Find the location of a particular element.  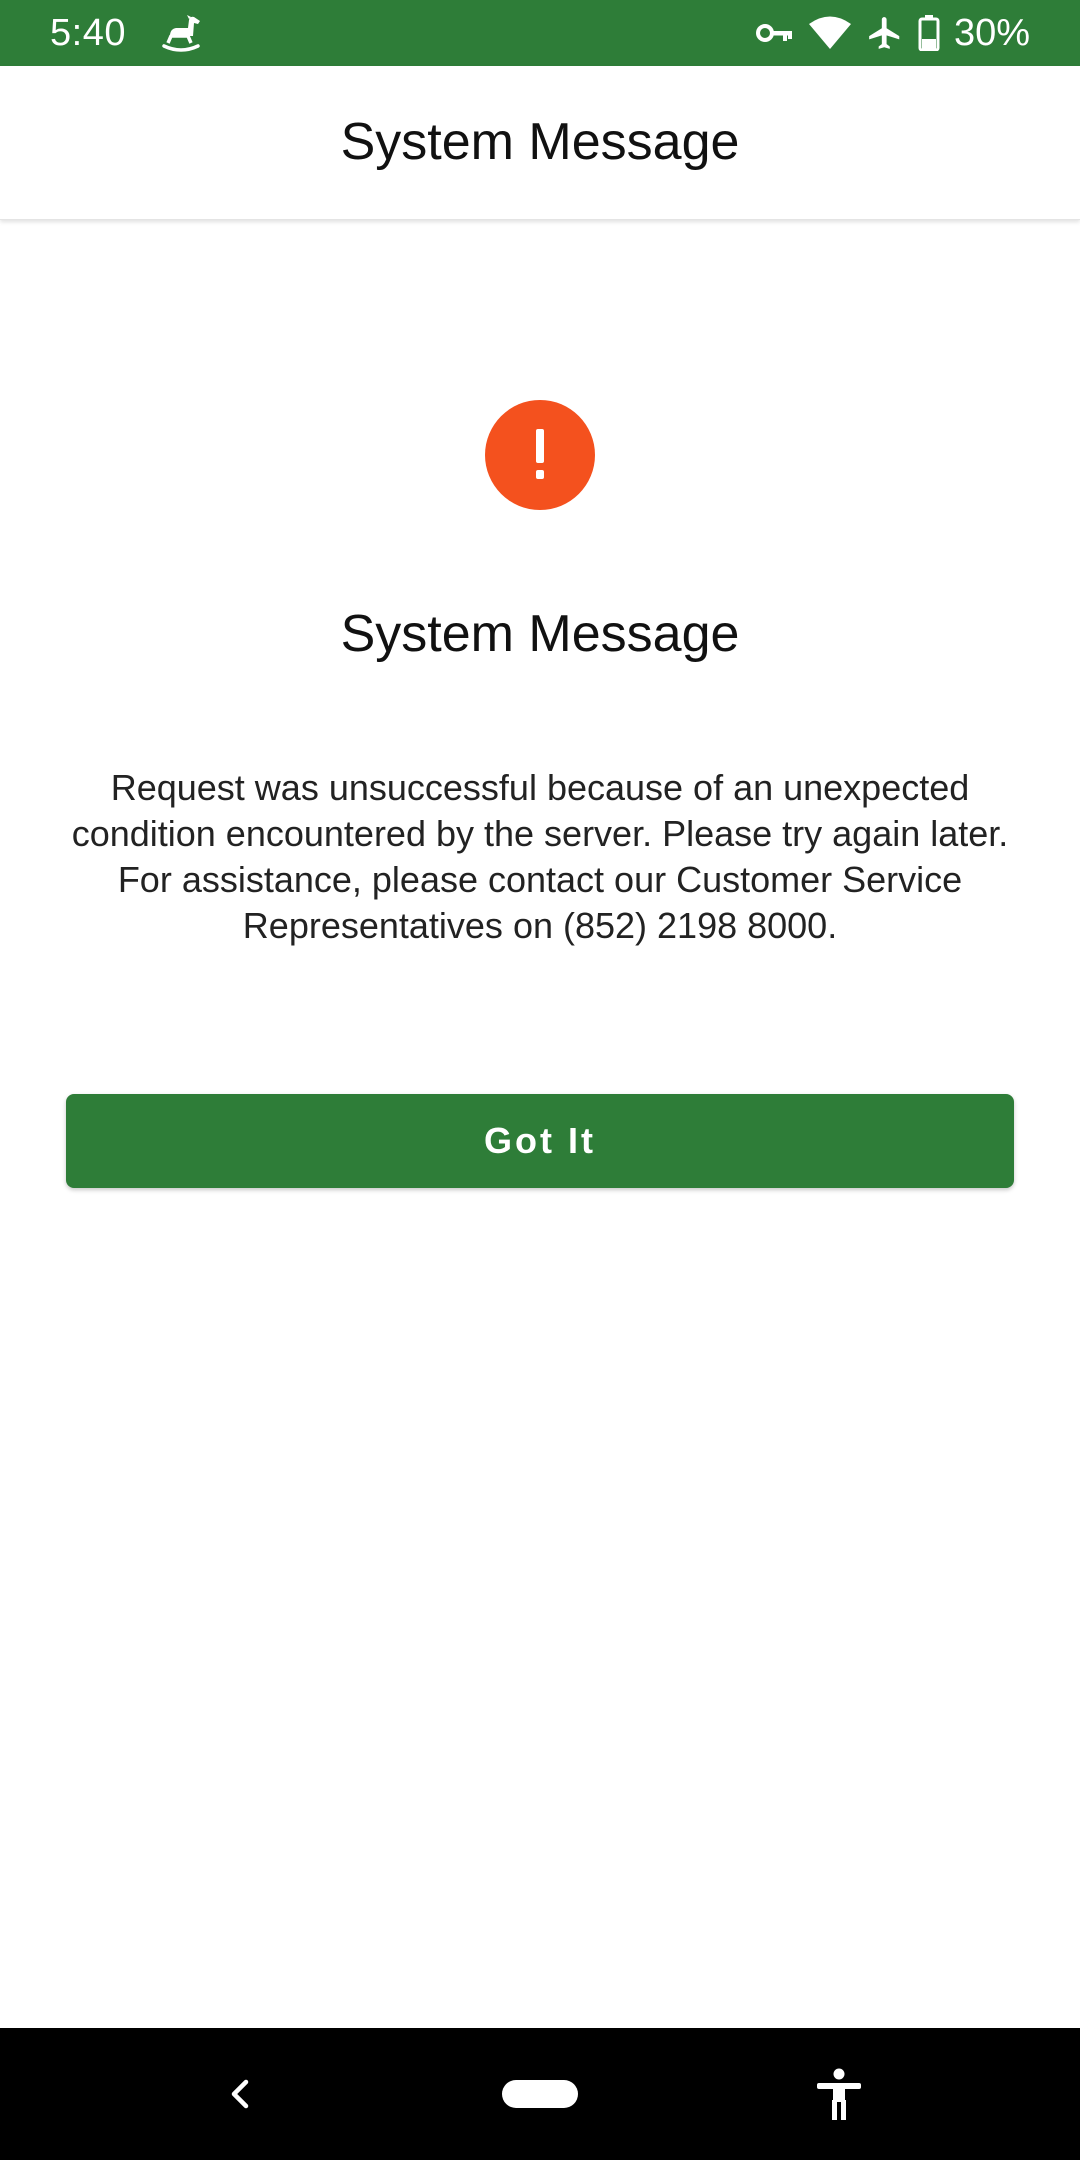

status-time: 5:40 is located at coordinates (88, 33).